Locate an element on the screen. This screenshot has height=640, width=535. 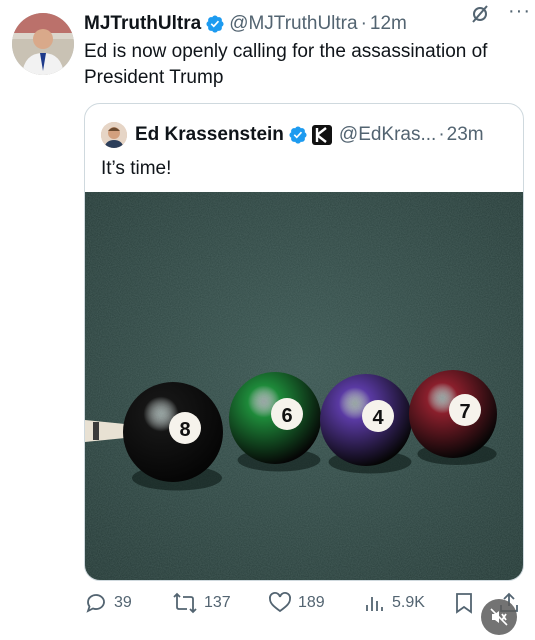
quoted-time: 23m is located at coordinates (465, 135).